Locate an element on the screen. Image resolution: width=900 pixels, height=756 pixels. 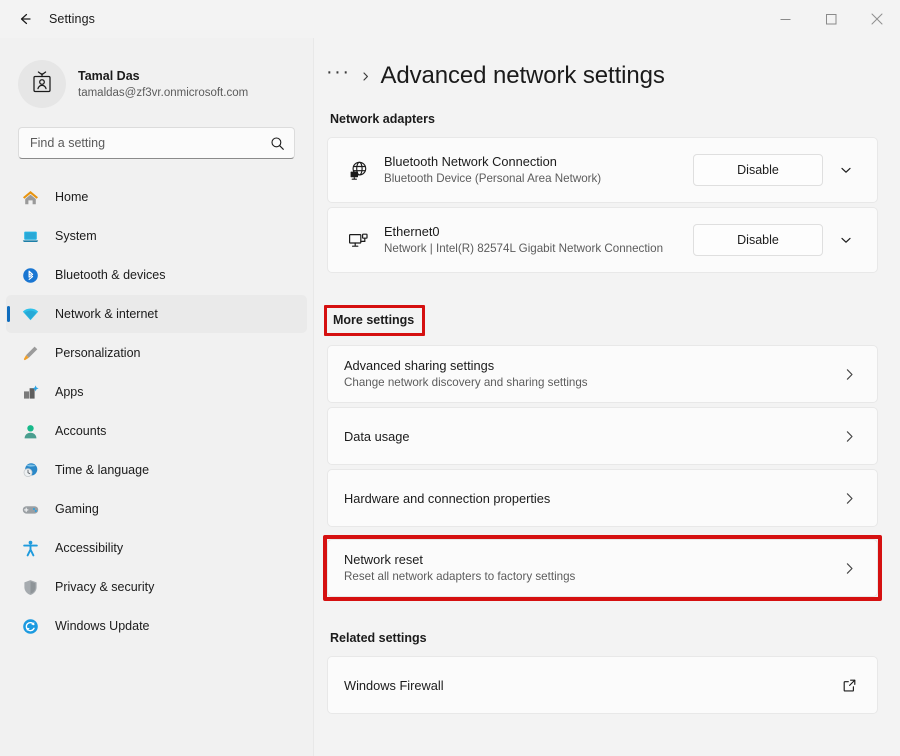
account-badge-icon is located at coordinates (42, 84).